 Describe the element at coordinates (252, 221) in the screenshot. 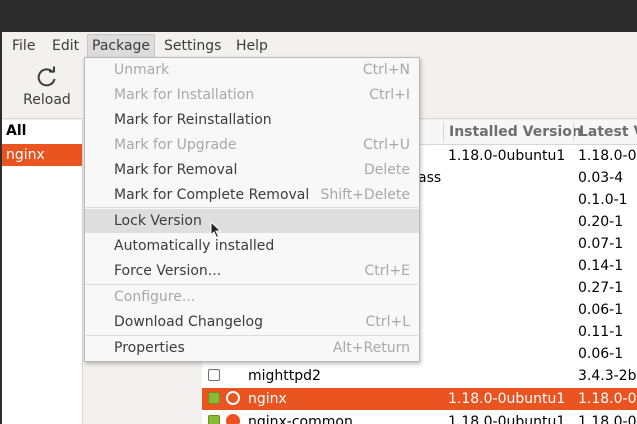

I see `menu-item-lock-version: Lock Version` at that location.